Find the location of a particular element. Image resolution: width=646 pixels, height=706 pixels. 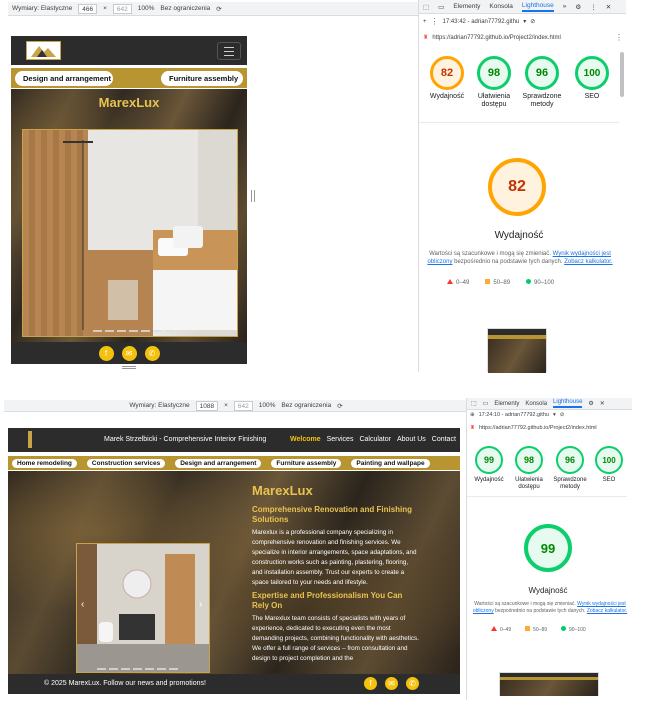

add-icon: ⊕ is located at coordinates (472, 415).